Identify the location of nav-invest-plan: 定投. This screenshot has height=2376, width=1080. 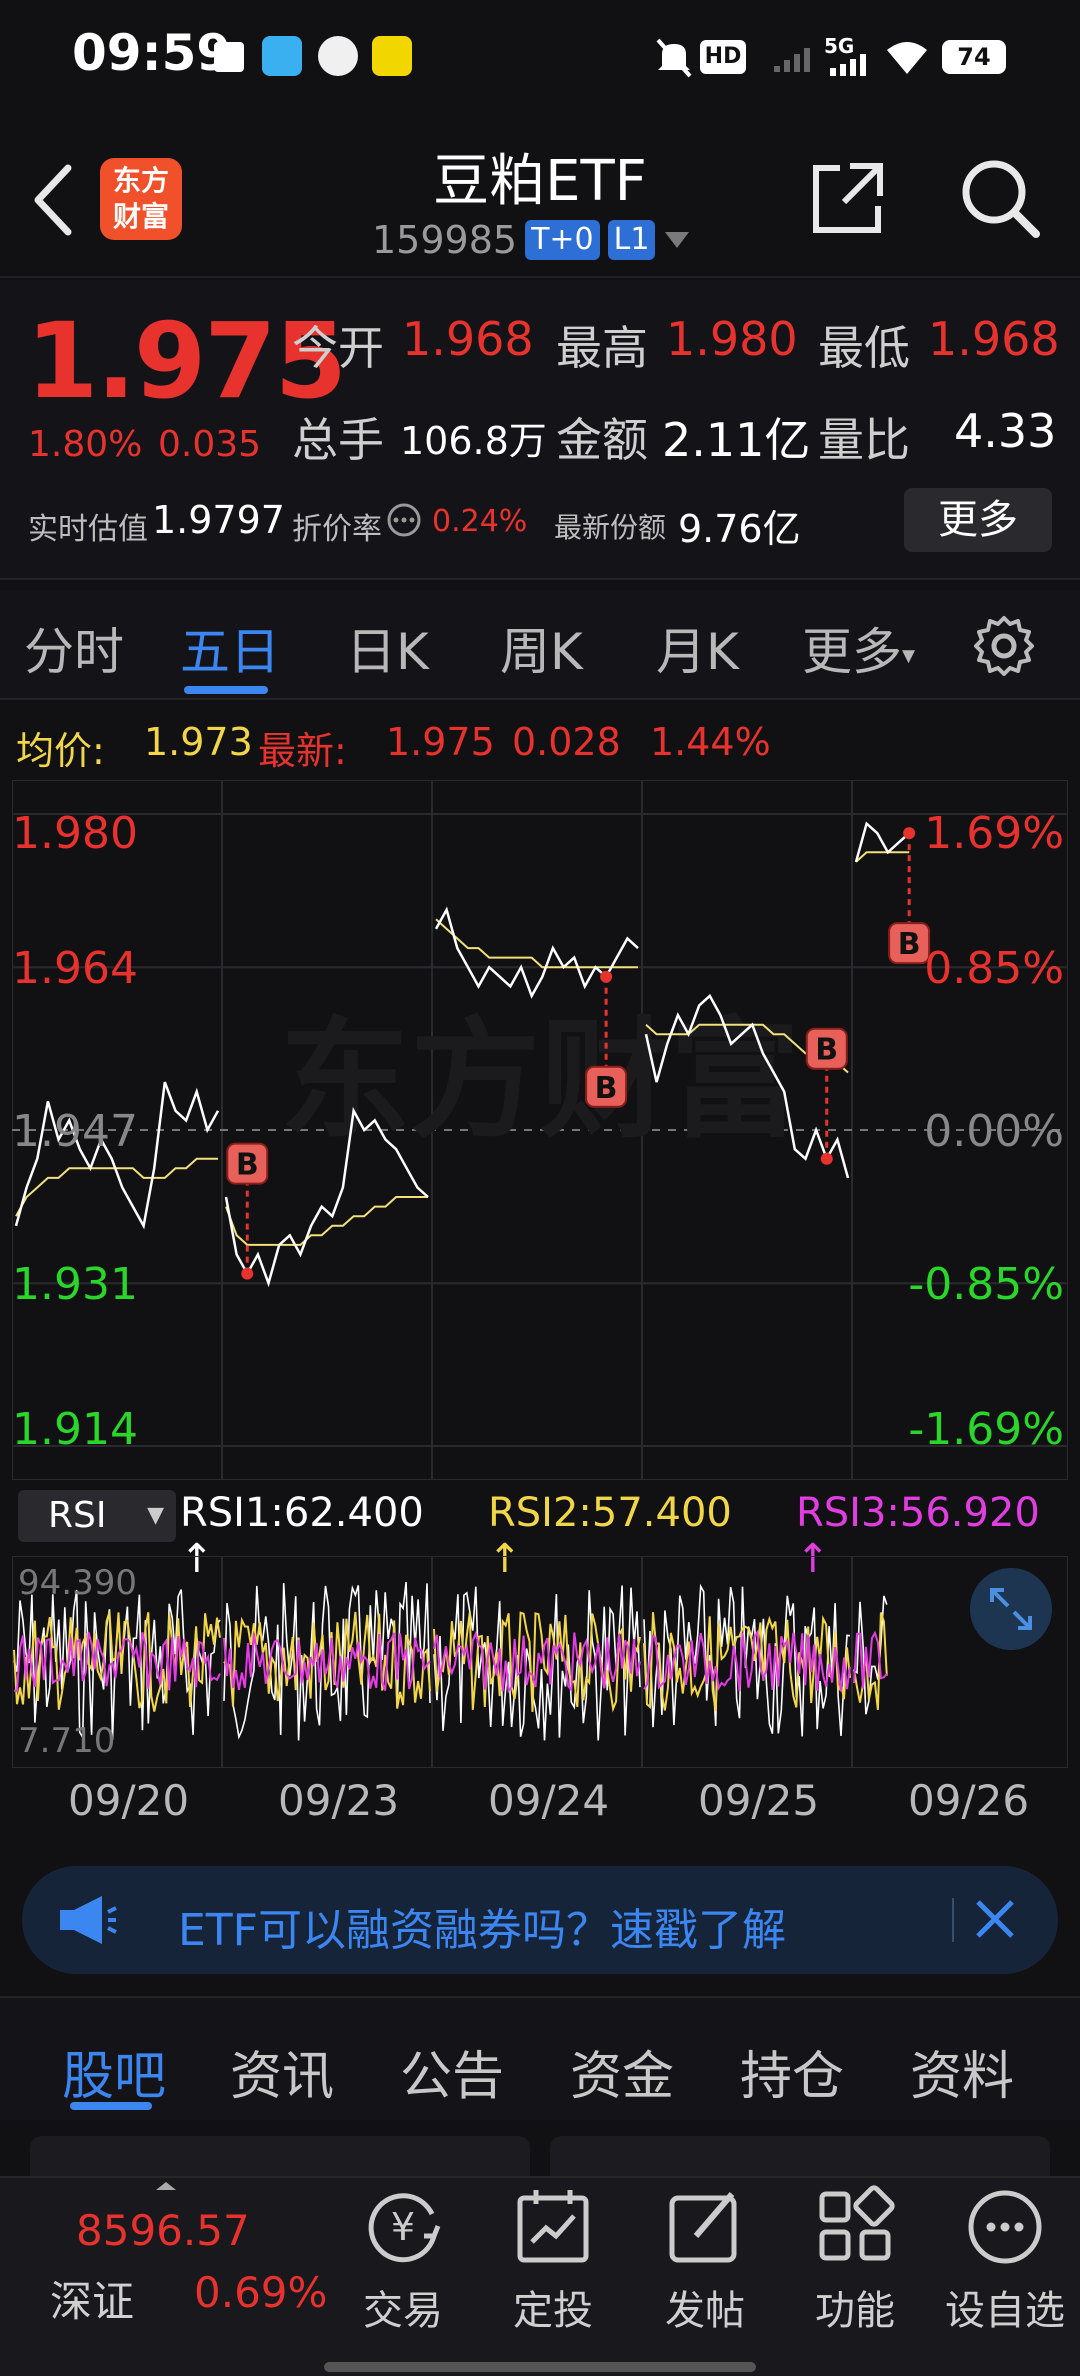
(553, 2269).